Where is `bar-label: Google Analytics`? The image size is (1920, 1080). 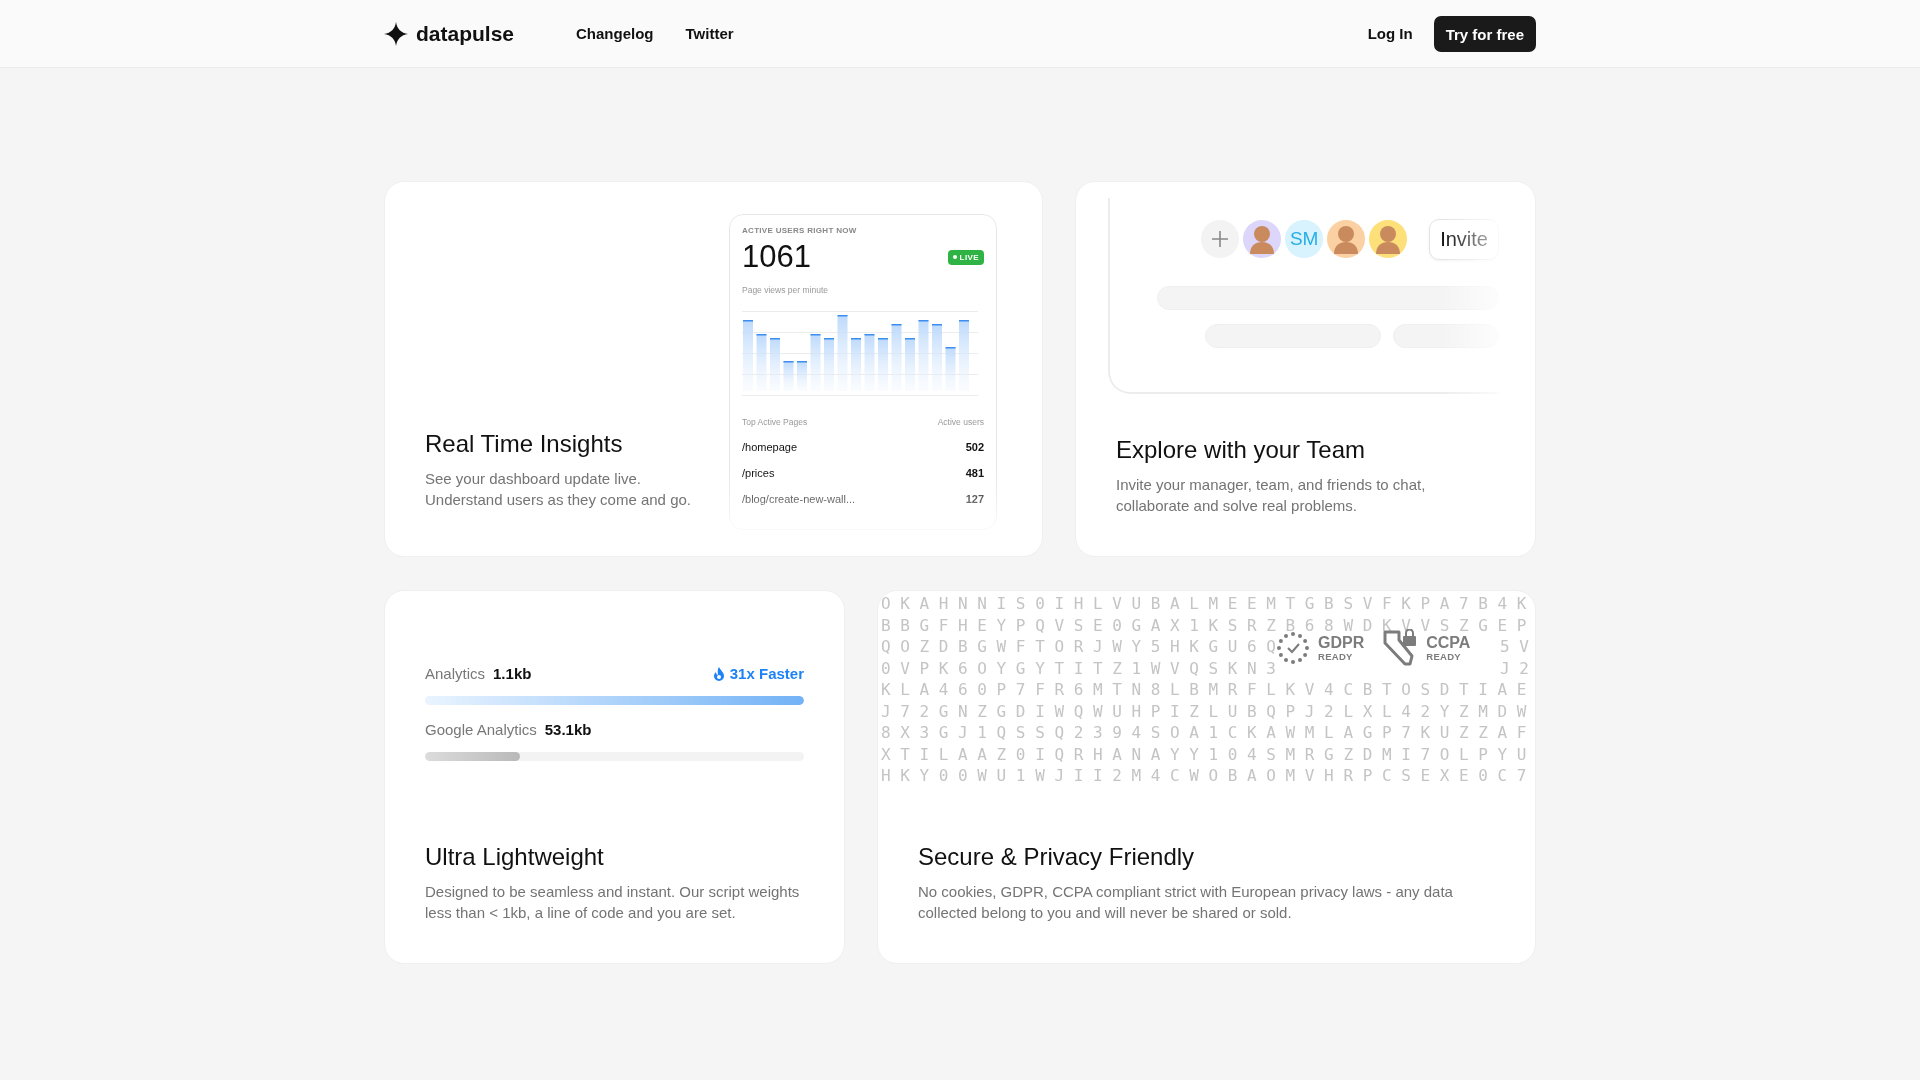
bar-label: Google Analytics is located at coordinates (481, 729).